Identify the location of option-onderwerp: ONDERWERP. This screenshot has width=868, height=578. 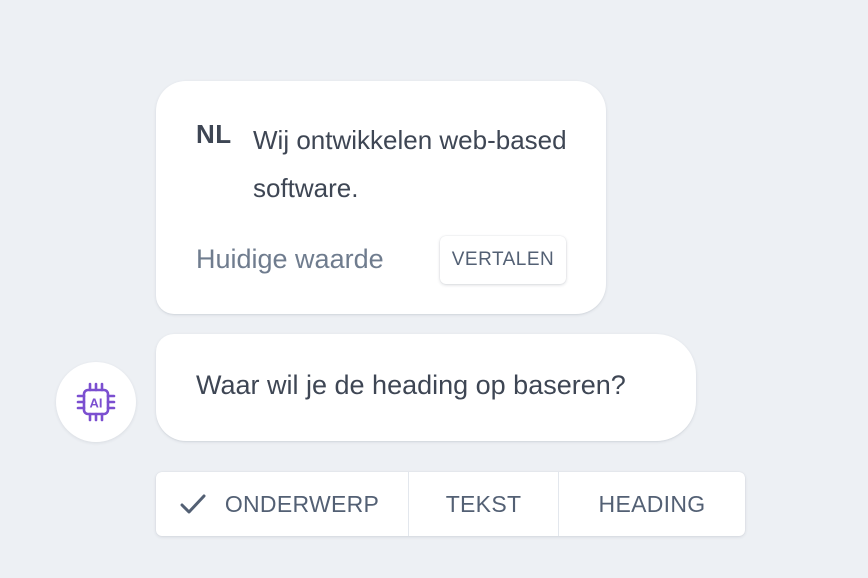
(282, 504).